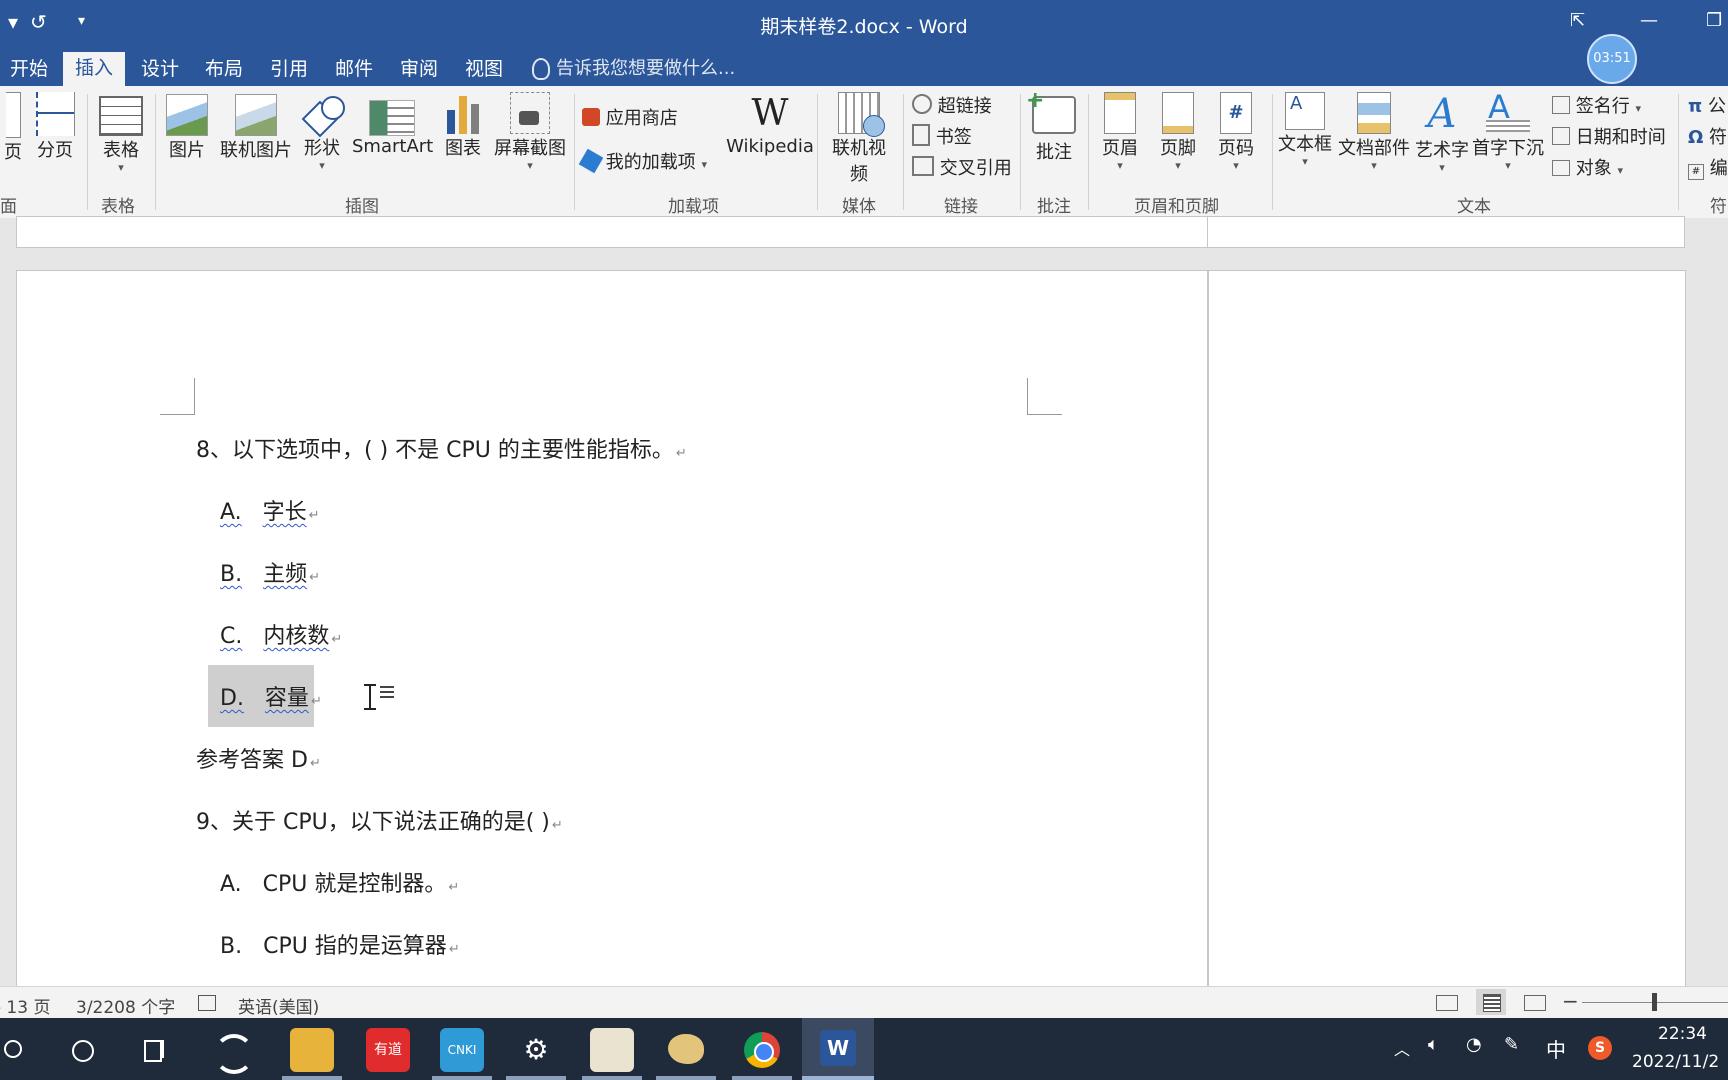 The image size is (1728, 1080). I want to click on word-taskbar-button: W, so click(838, 1049).